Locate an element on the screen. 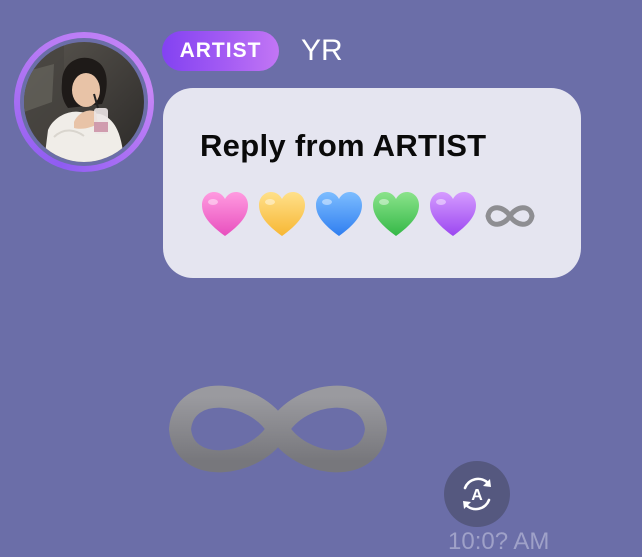 The height and width of the screenshot is (557, 642). avatar-photo-image is located at coordinates (84, 102).